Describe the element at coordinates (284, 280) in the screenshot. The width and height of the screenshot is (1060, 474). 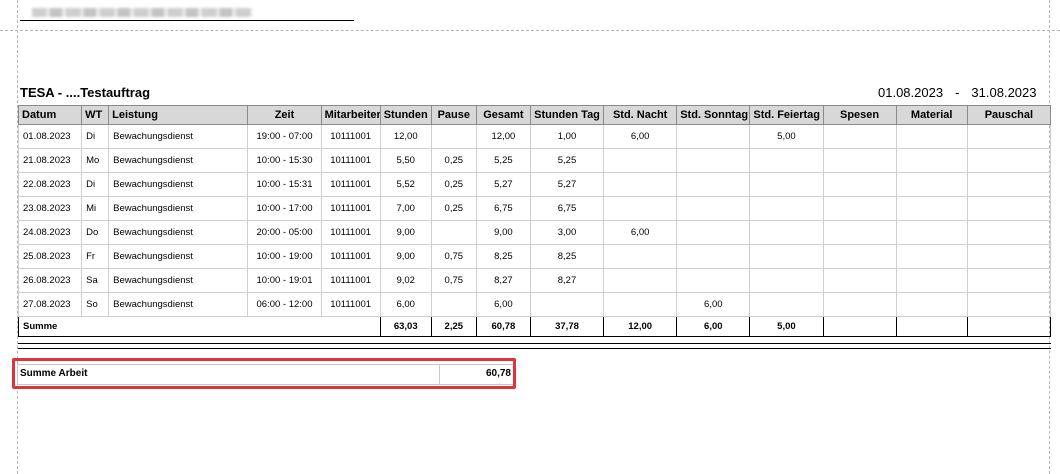
I see `table-cell-zeit: 10:00 - 19:01` at that location.